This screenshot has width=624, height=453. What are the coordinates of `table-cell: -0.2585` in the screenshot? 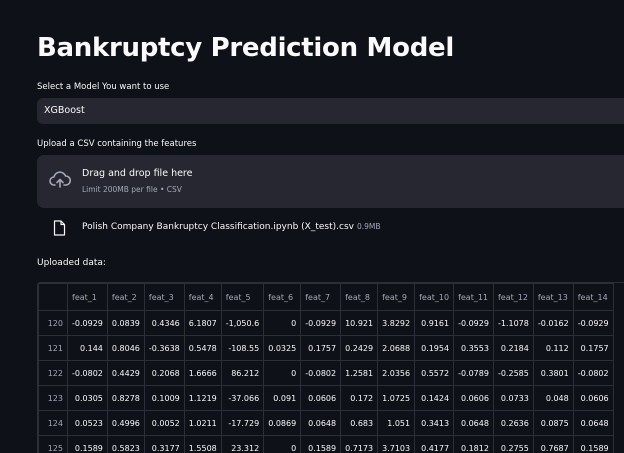 It's located at (513, 373).